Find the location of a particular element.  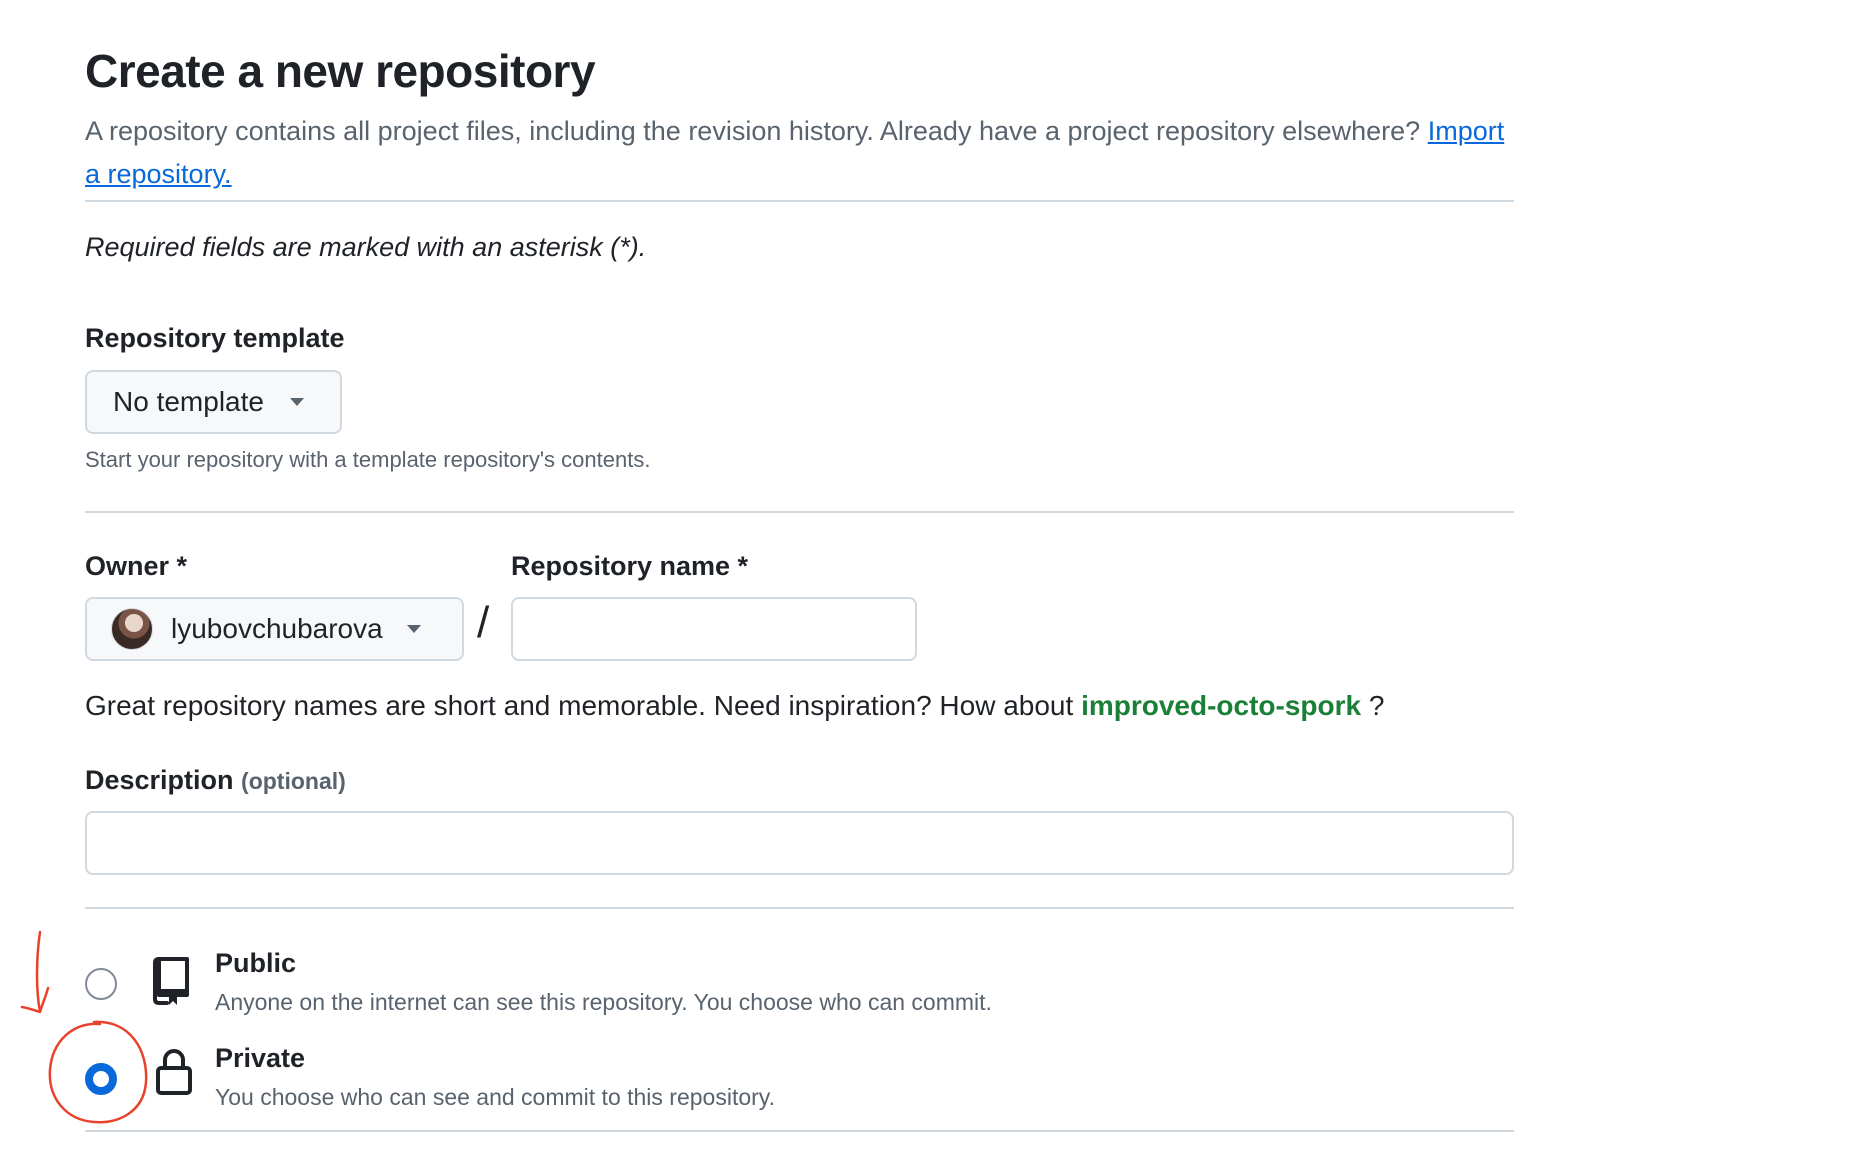

description-label: Description (optional) is located at coordinates (215, 780).